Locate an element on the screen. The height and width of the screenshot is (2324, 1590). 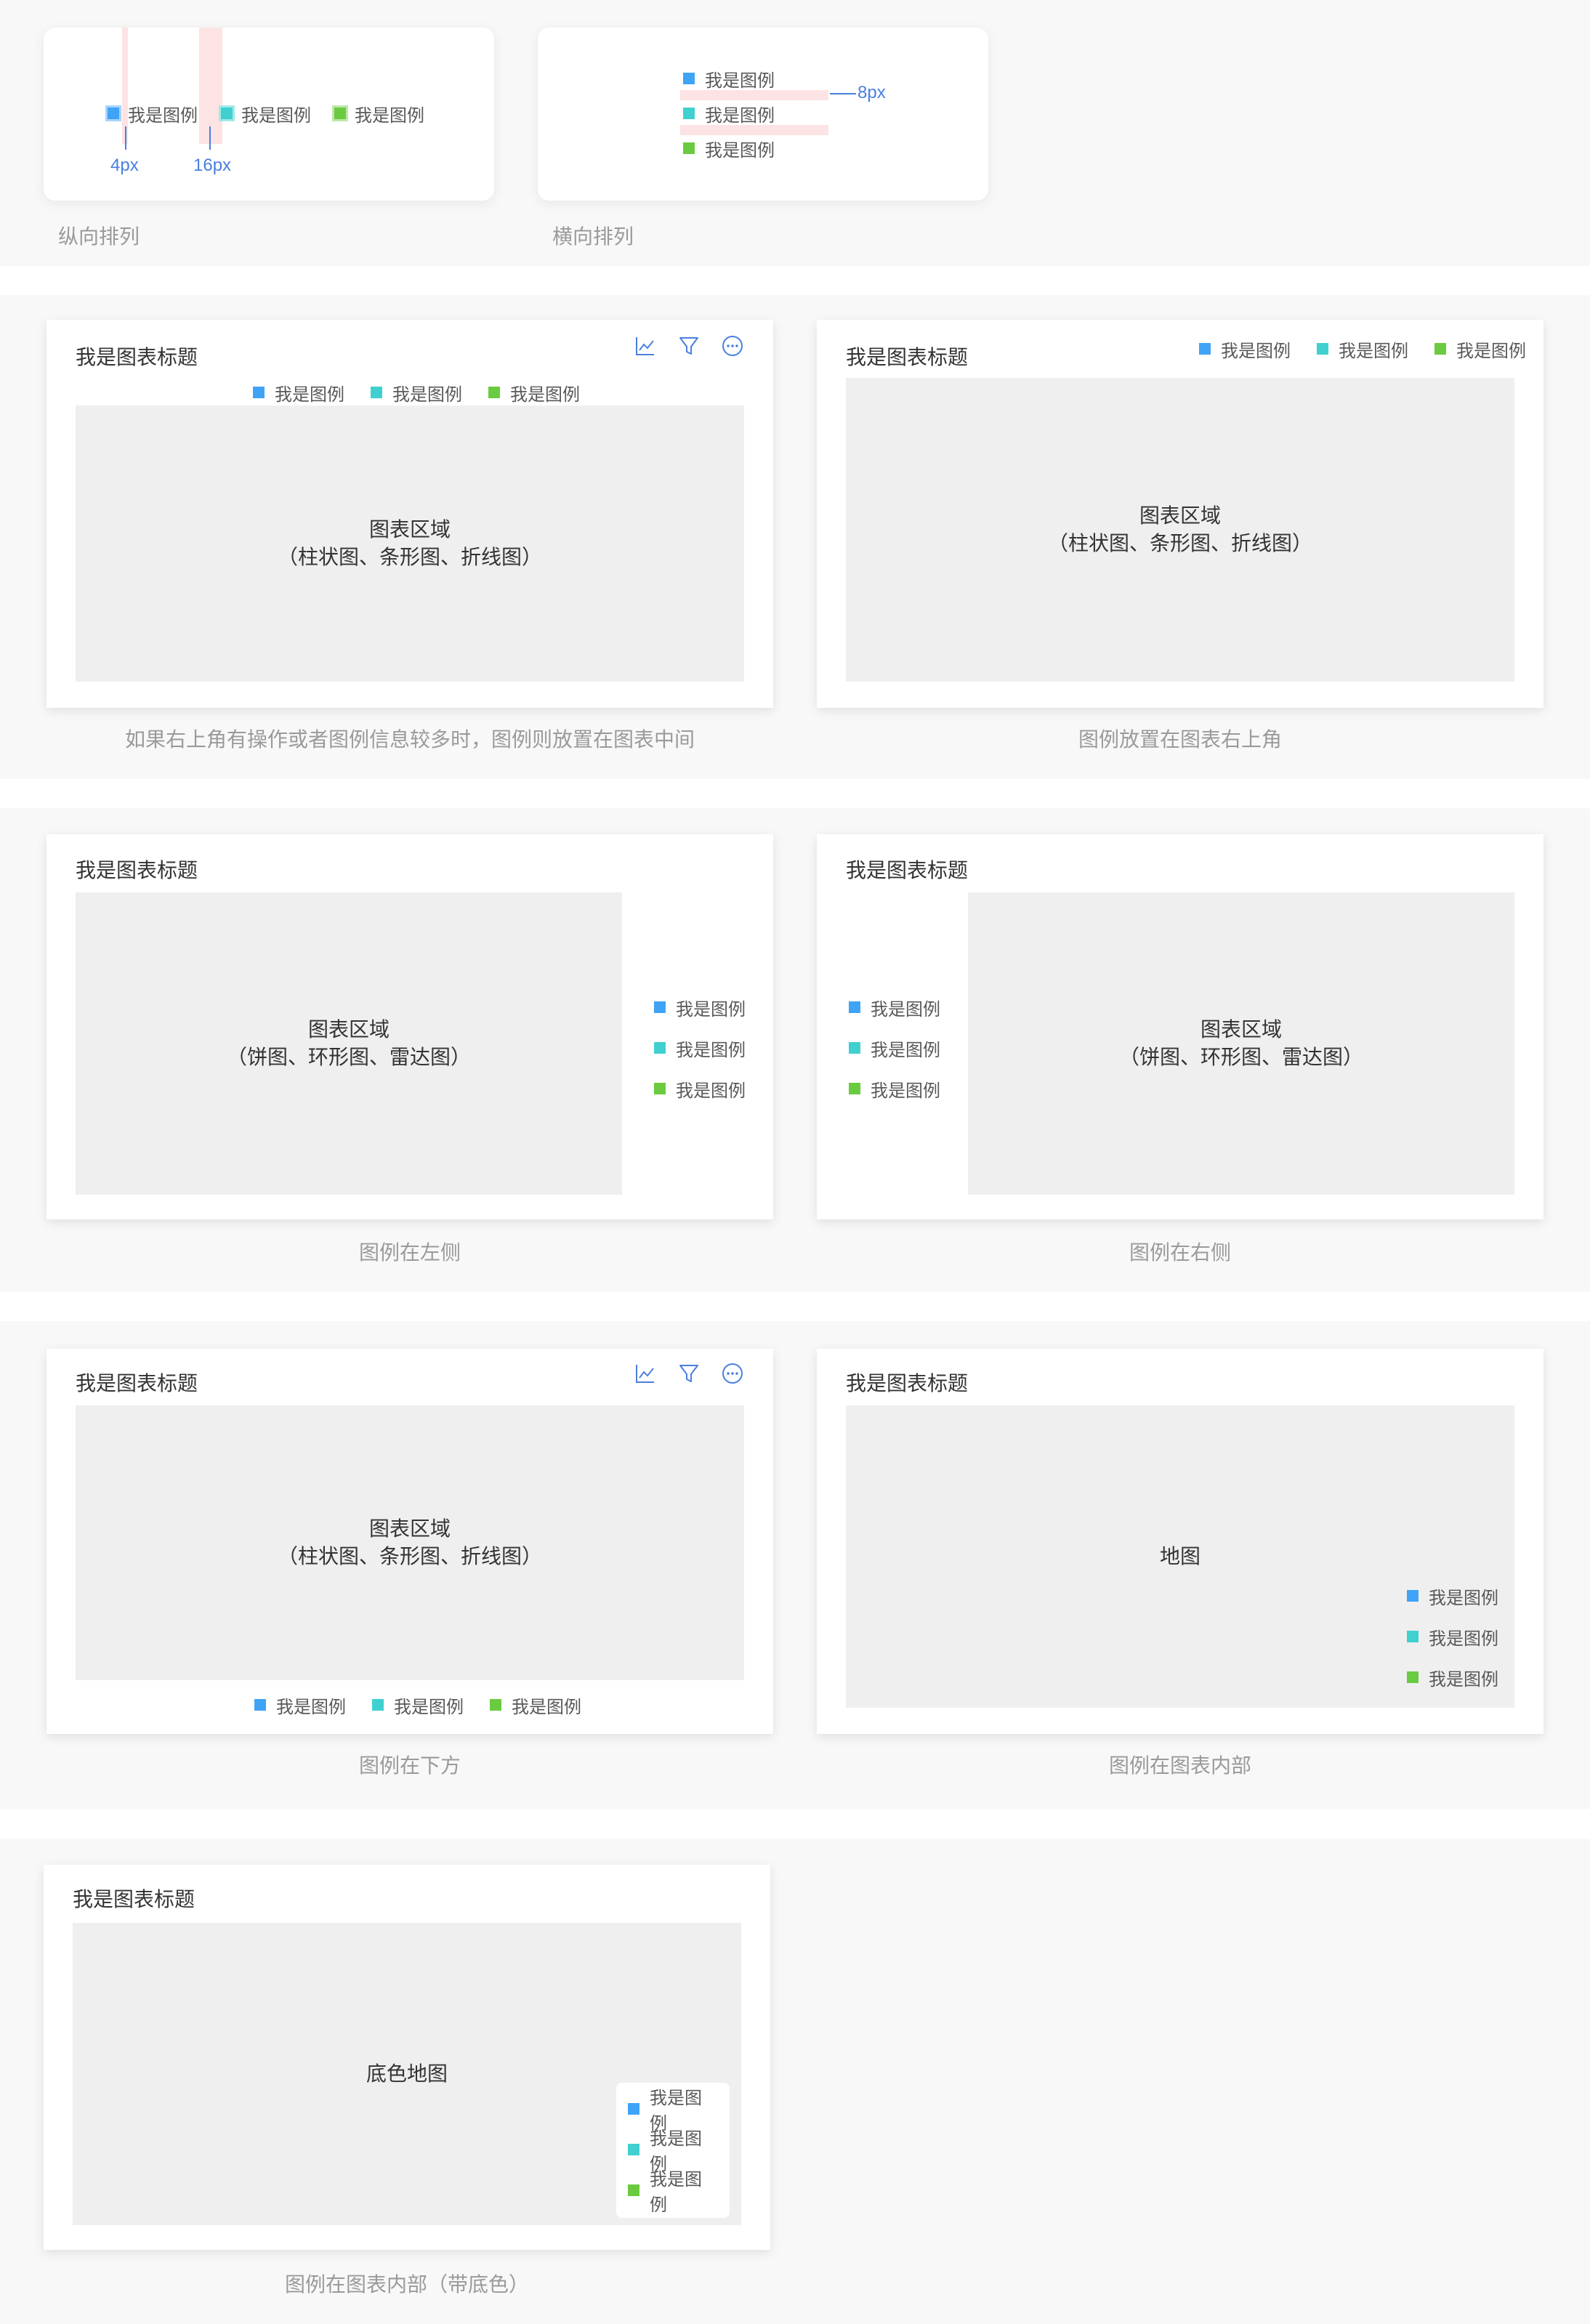
chart-card-legend-right: 我是图表标题 图表区域 （饼图、环形图、雷达图） 我是图例 我是图例 我是图例 is located at coordinates (410, 1026).